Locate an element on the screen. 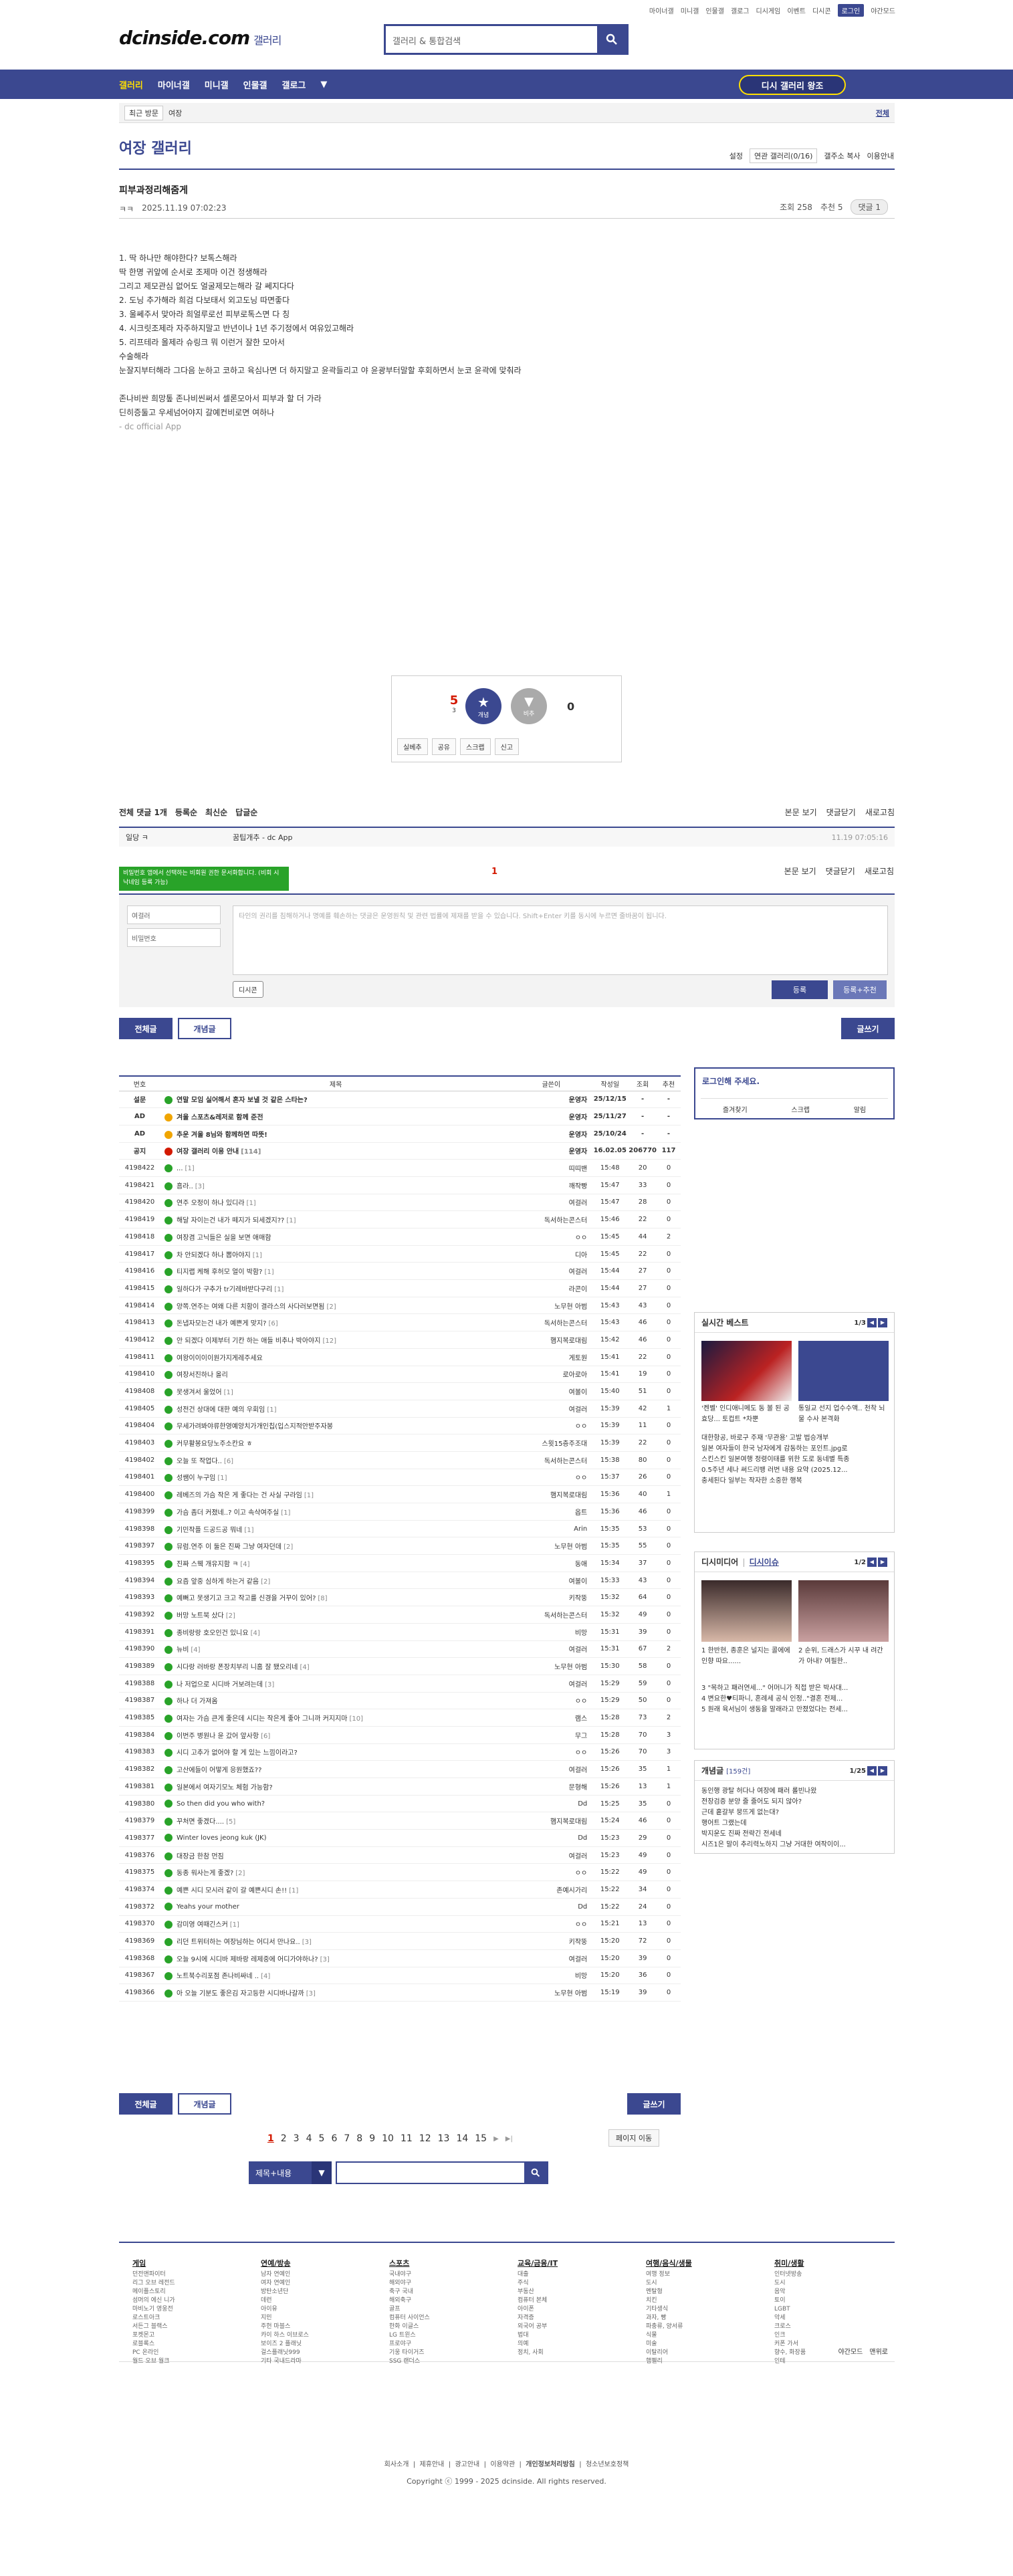 This screenshot has width=1013, height=2576. post-subject-cell: 아 오늘 기분도 좋은김 자고등한 시디바나갈까 [3] is located at coordinates (336, 1992).